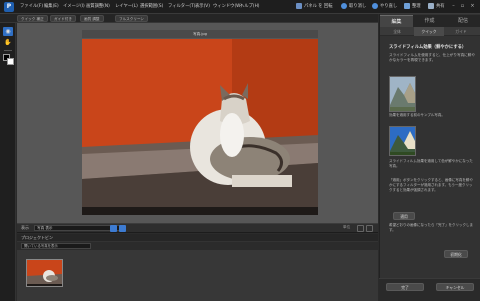 This screenshot has height=301, width=480. I want to click on units-grid-icon, so click(369, 228).